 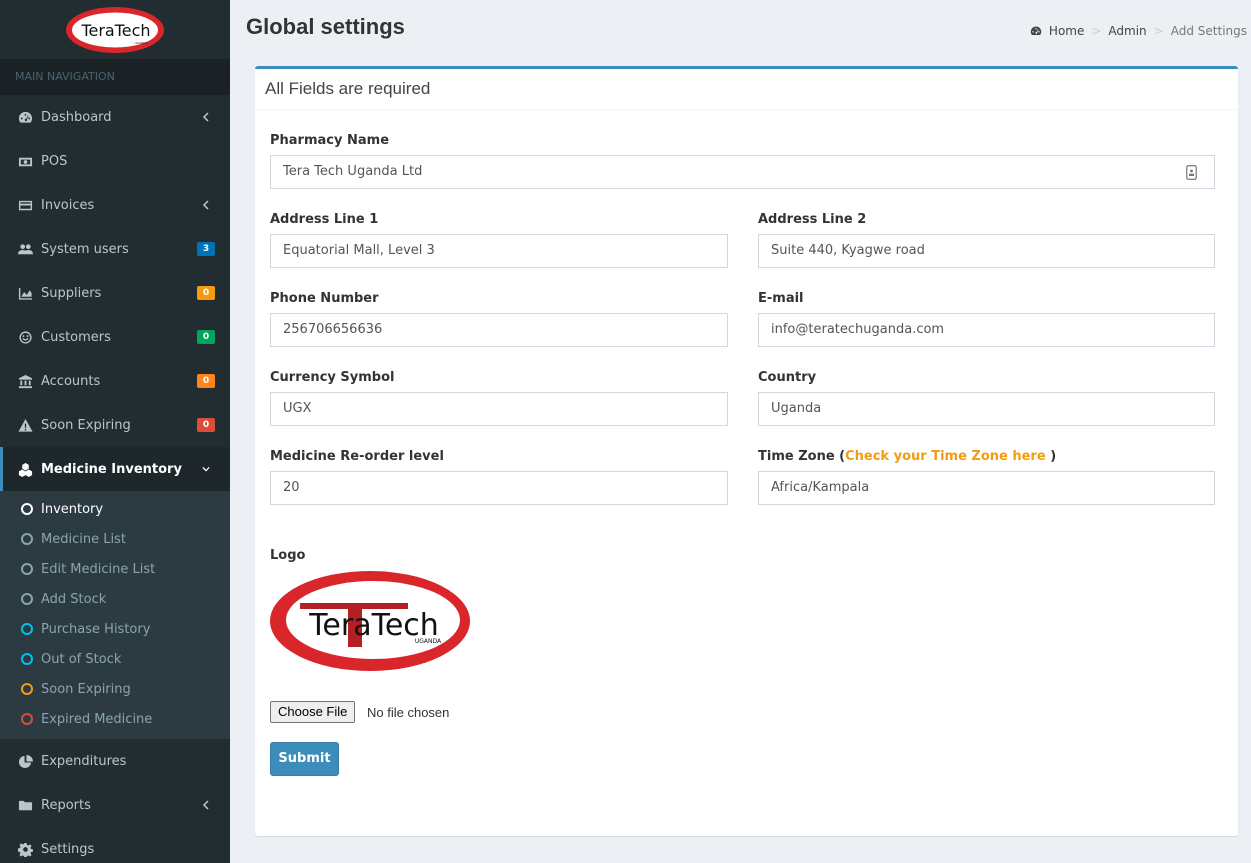 I want to click on warning-icon, so click(x=25, y=425).